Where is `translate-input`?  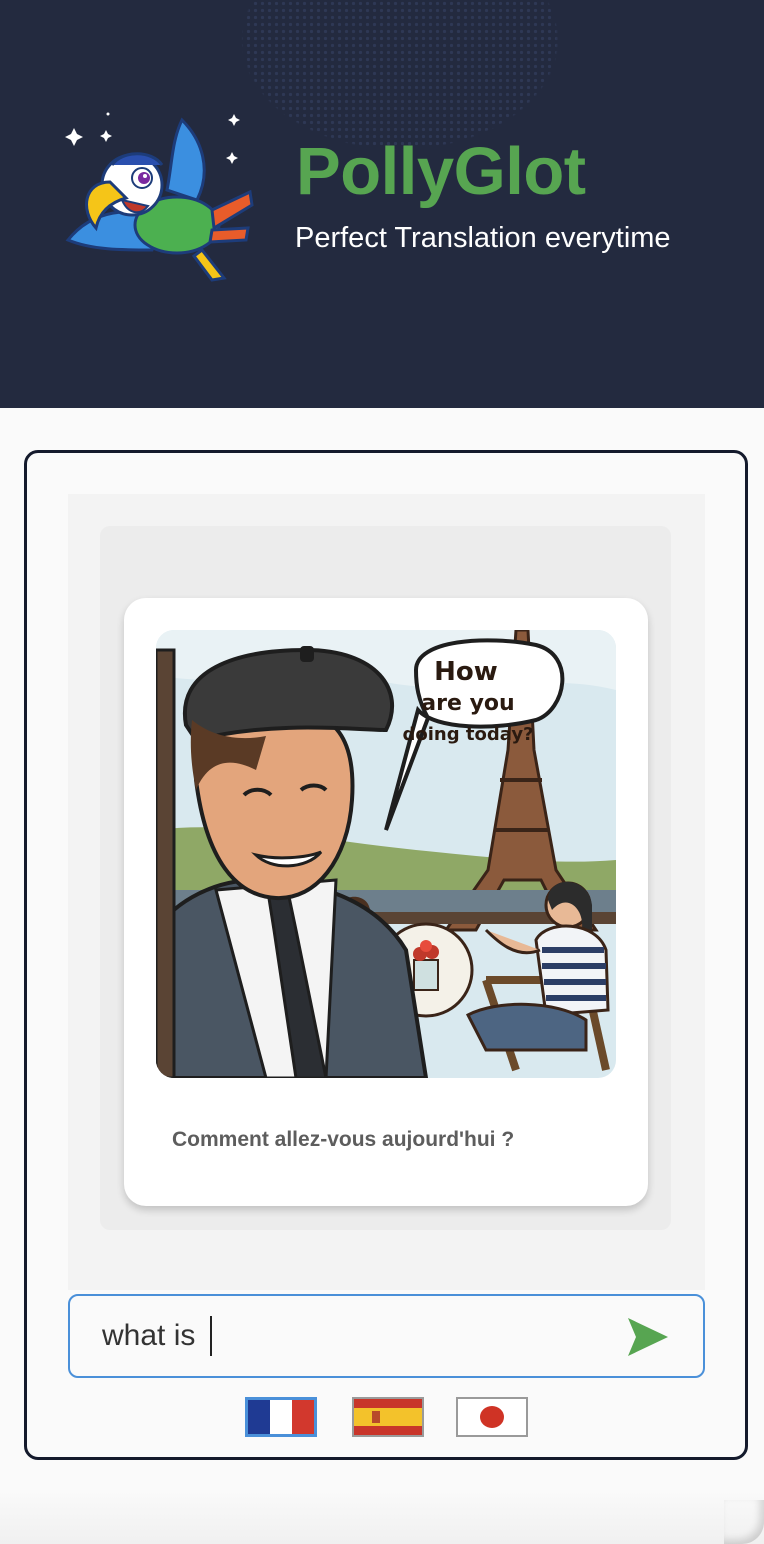 translate-input is located at coordinates (352, 1336).